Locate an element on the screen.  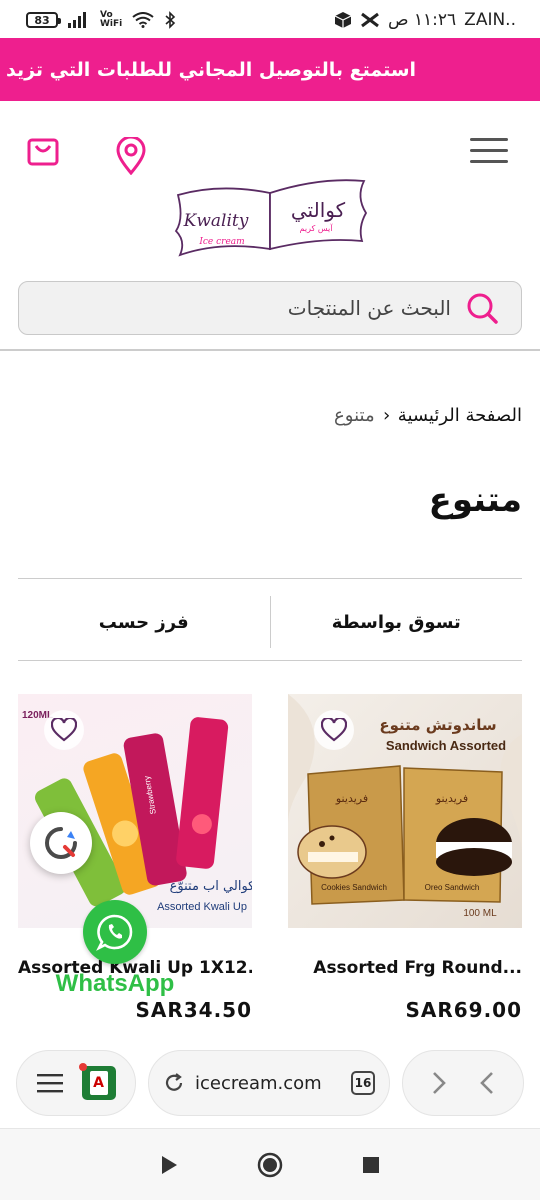
image-volume: 100 ML is located at coordinates (480, 913).